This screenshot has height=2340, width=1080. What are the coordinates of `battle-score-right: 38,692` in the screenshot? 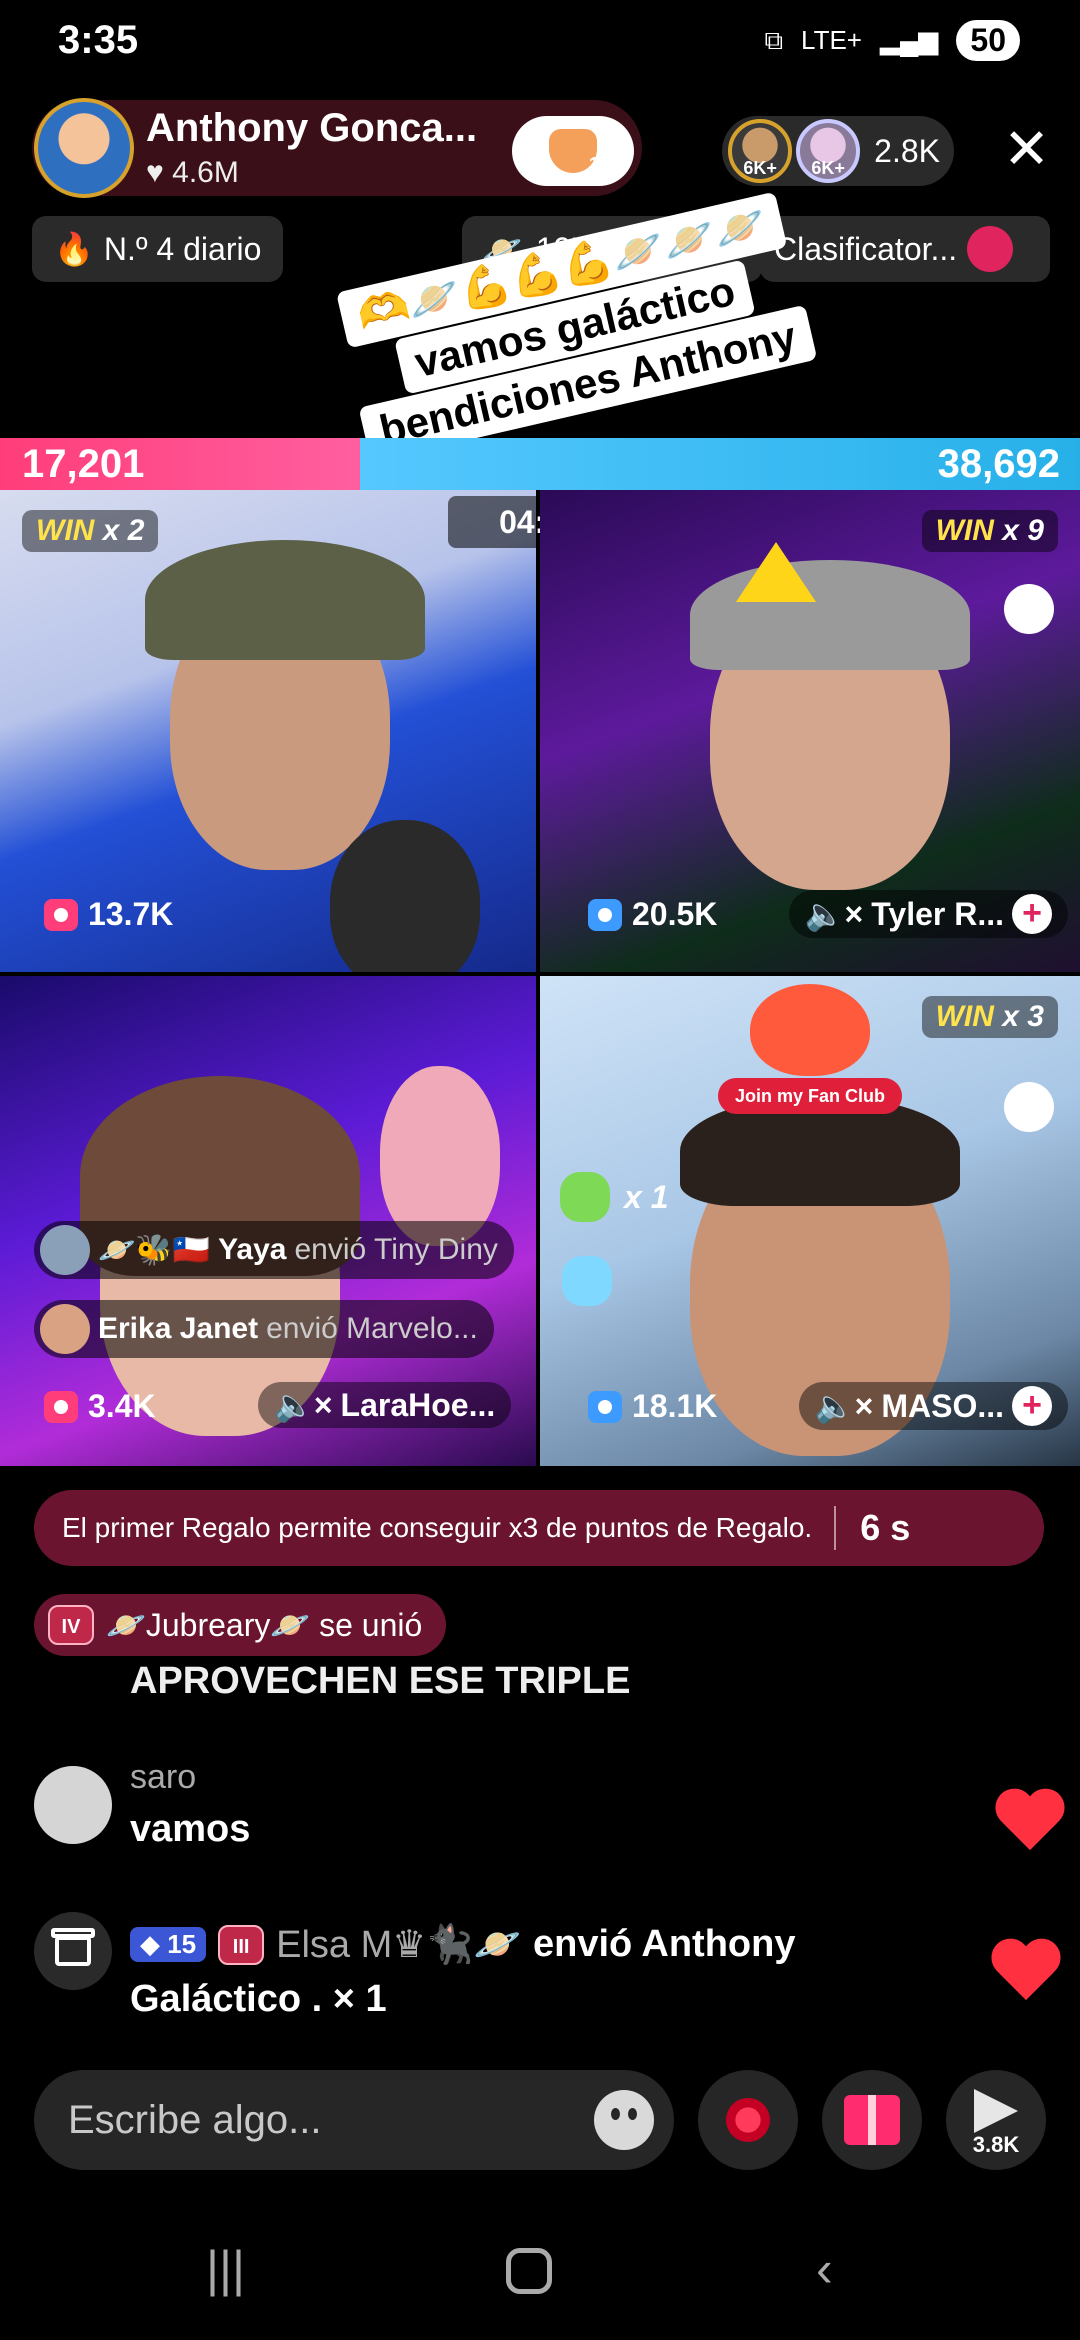 It's located at (998, 464).